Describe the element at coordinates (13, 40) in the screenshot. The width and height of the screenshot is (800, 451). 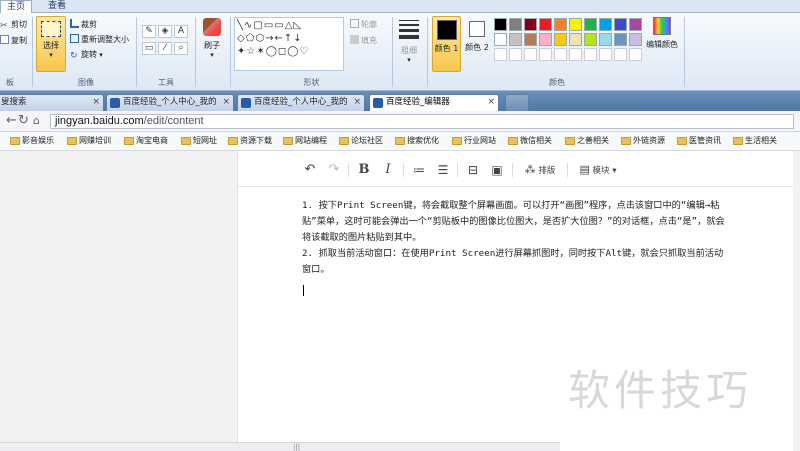
I see `copy-button: 复制` at that location.